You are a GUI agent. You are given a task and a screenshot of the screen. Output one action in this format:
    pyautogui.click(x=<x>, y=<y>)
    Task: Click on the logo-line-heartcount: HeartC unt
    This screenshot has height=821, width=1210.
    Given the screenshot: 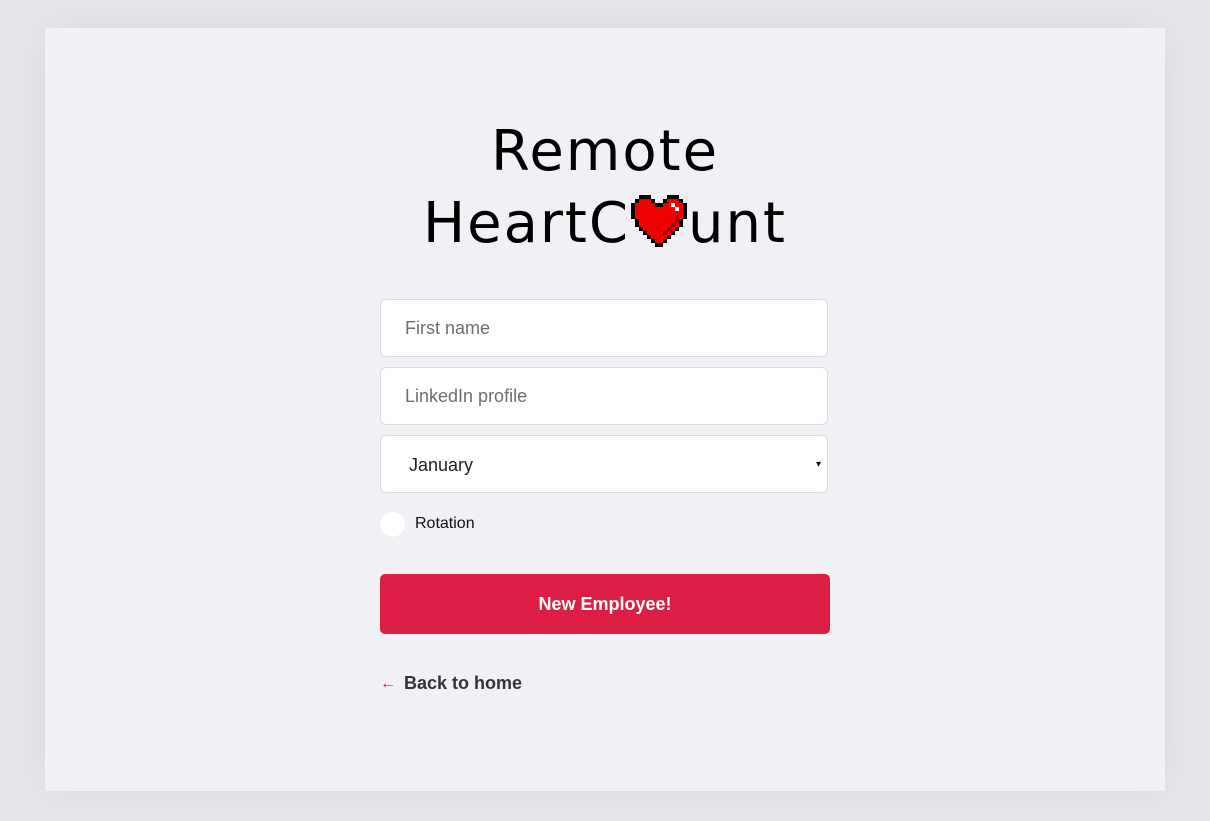 What is the action you would take?
    pyautogui.click(x=605, y=224)
    